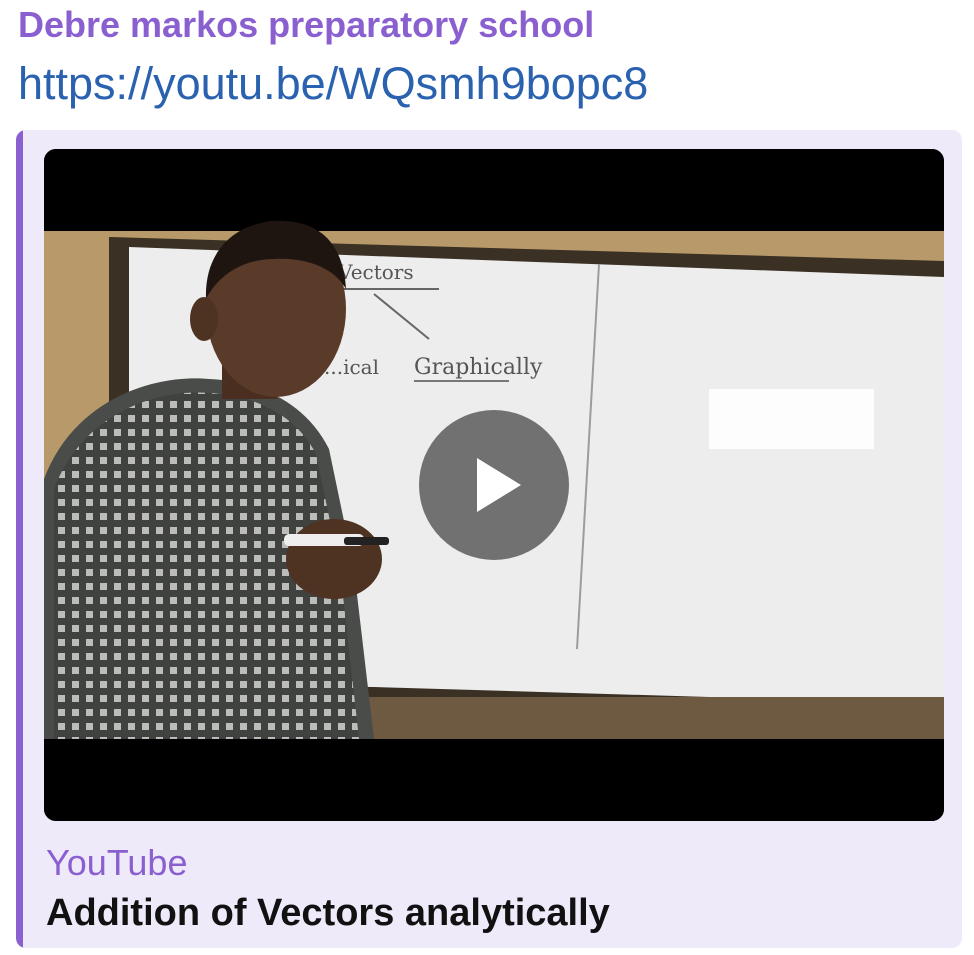 This screenshot has height=955, width=974. What do you see at coordinates (19, 539) in the screenshot?
I see `preview-accent-bar` at bounding box center [19, 539].